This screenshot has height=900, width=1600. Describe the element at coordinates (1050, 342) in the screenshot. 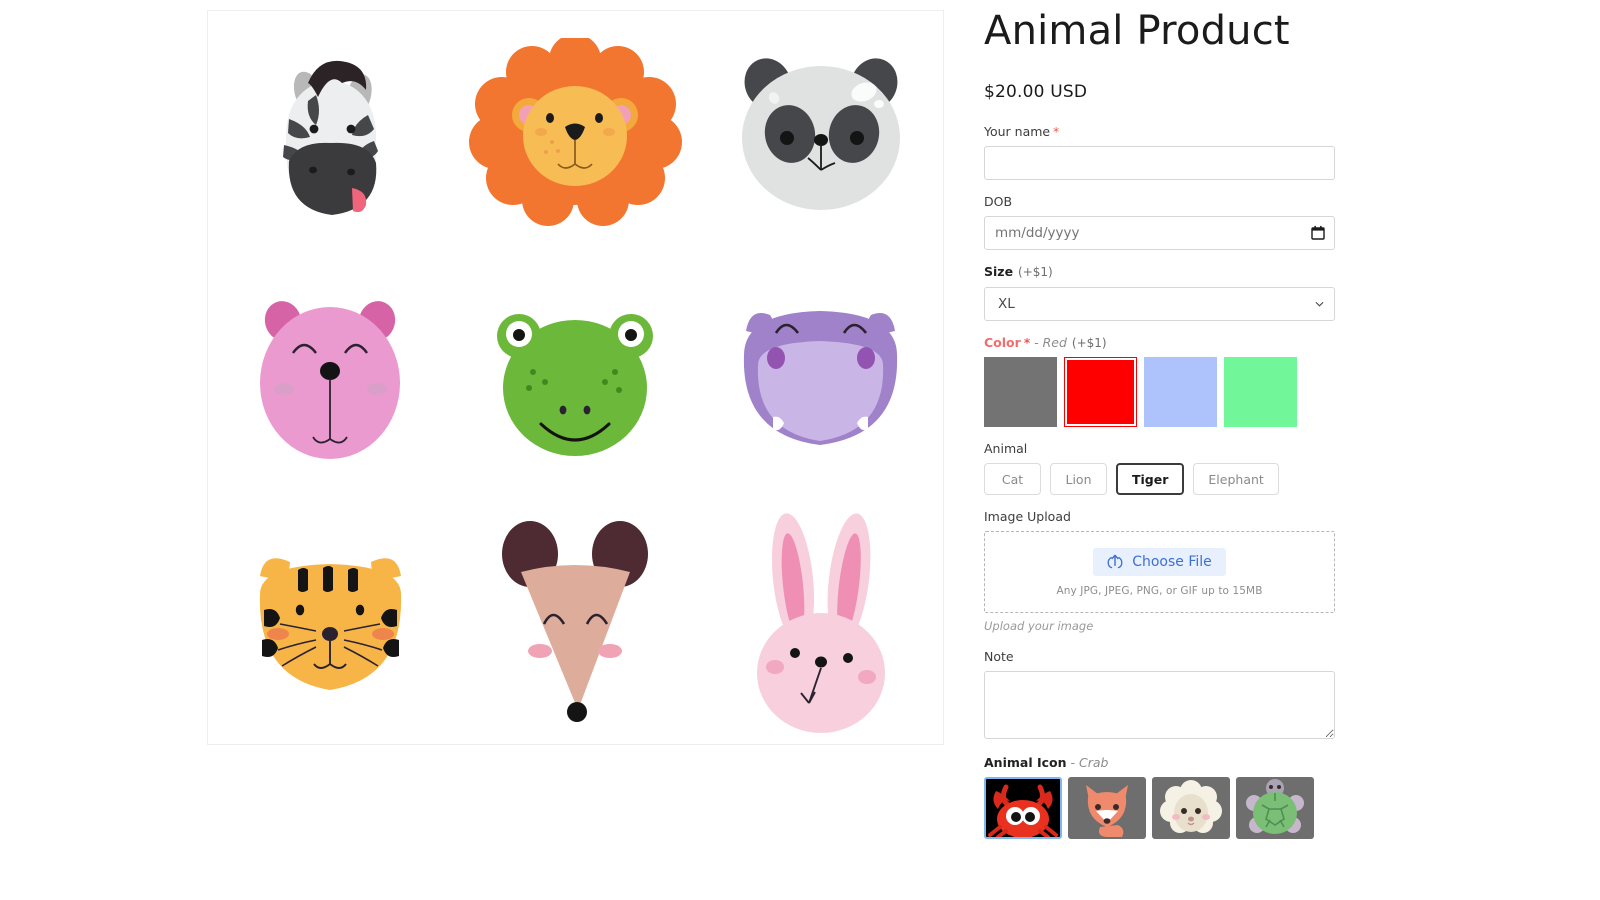

I see `color-selected-value: - Red` at that location.